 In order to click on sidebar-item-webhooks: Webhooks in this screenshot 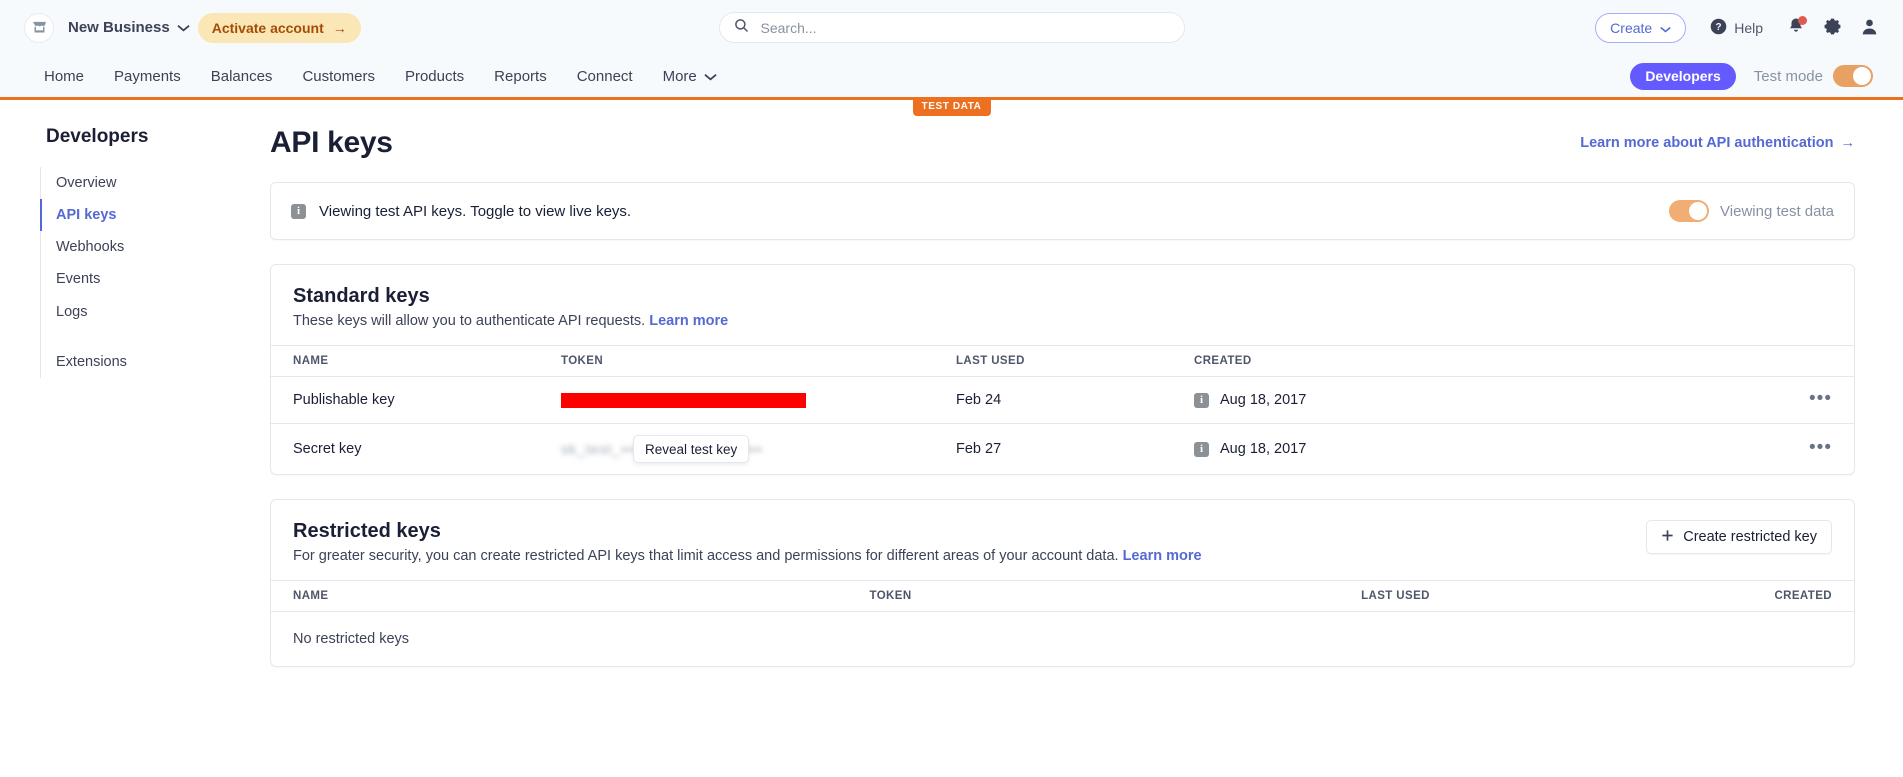, I will do `click(155, 247)`.